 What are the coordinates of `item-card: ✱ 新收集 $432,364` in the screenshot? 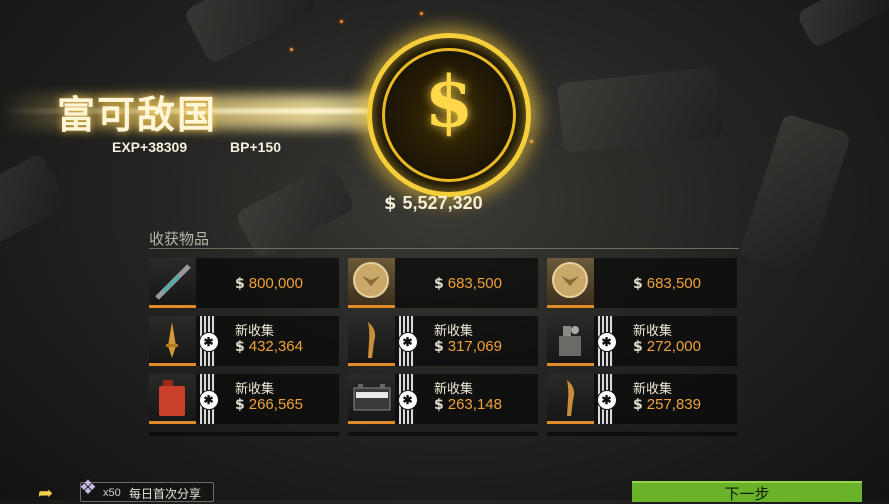 It's located at (244, 341).